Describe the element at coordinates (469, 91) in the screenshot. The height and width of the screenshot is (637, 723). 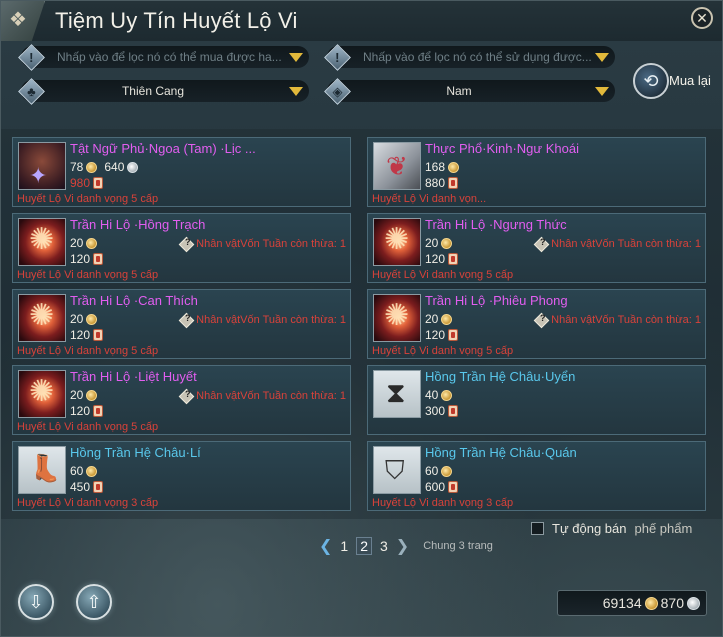
I see `gender-select: ◈ Nam` at that location.